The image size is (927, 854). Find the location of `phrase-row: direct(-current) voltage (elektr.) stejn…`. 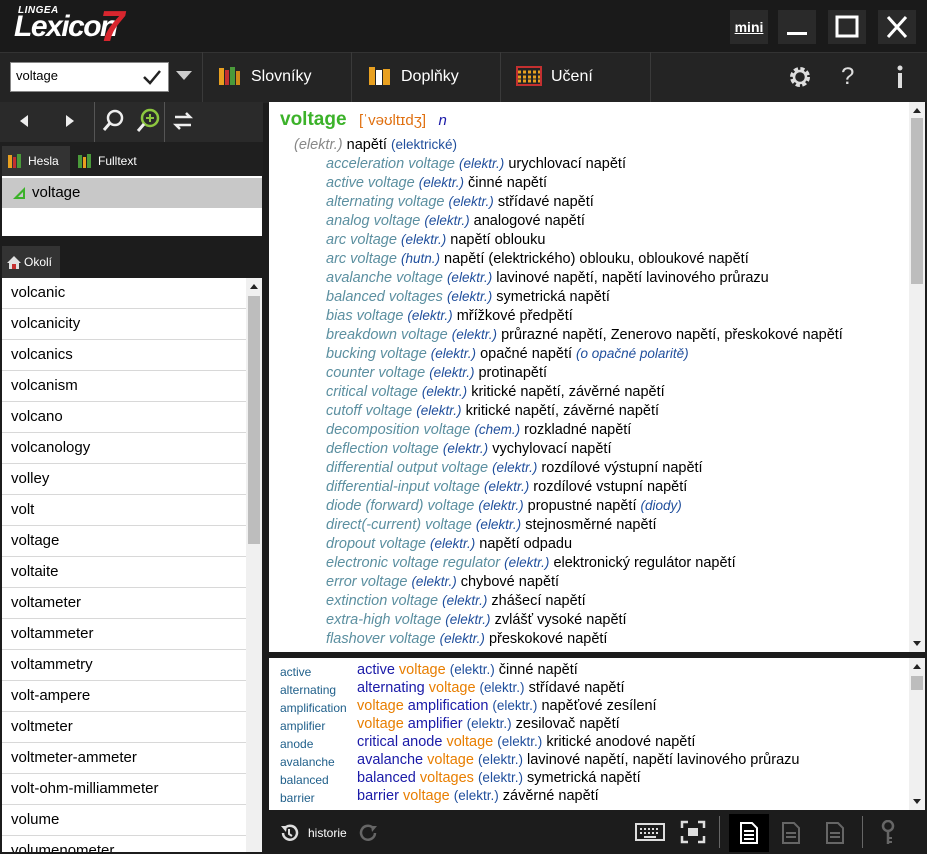

phrase-row: direct(-current) voltage (elektr.) stejn… is located at coordinates (491, 525).